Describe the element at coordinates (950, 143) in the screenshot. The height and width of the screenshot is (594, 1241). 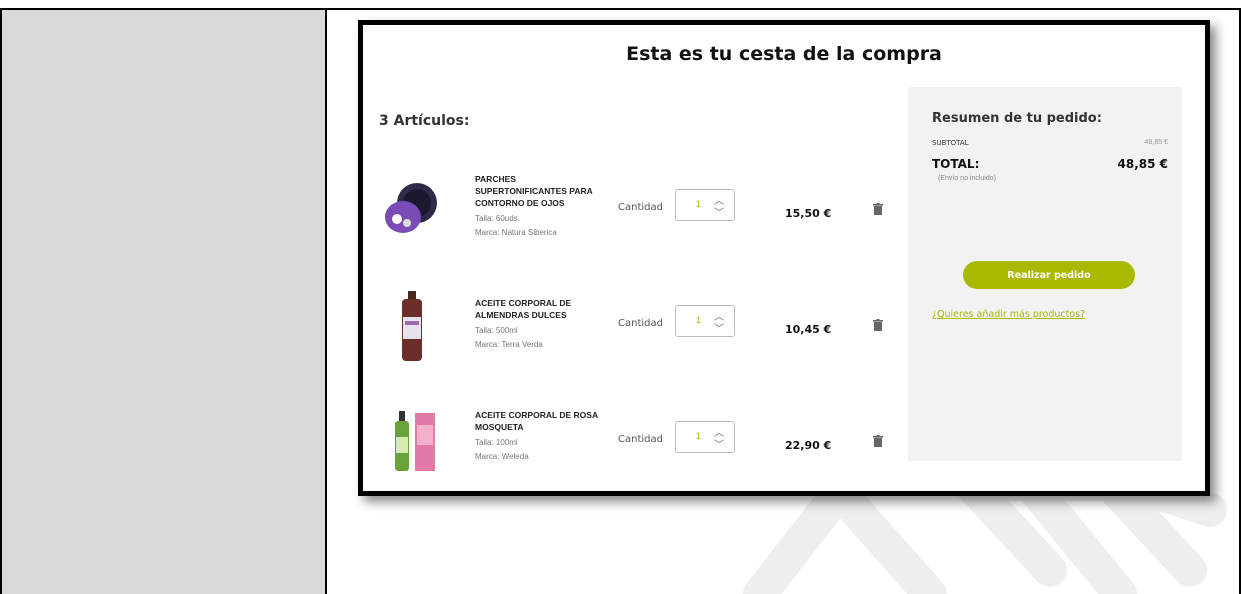
I see `subtotal-label: SUBTOTAL` at that location.